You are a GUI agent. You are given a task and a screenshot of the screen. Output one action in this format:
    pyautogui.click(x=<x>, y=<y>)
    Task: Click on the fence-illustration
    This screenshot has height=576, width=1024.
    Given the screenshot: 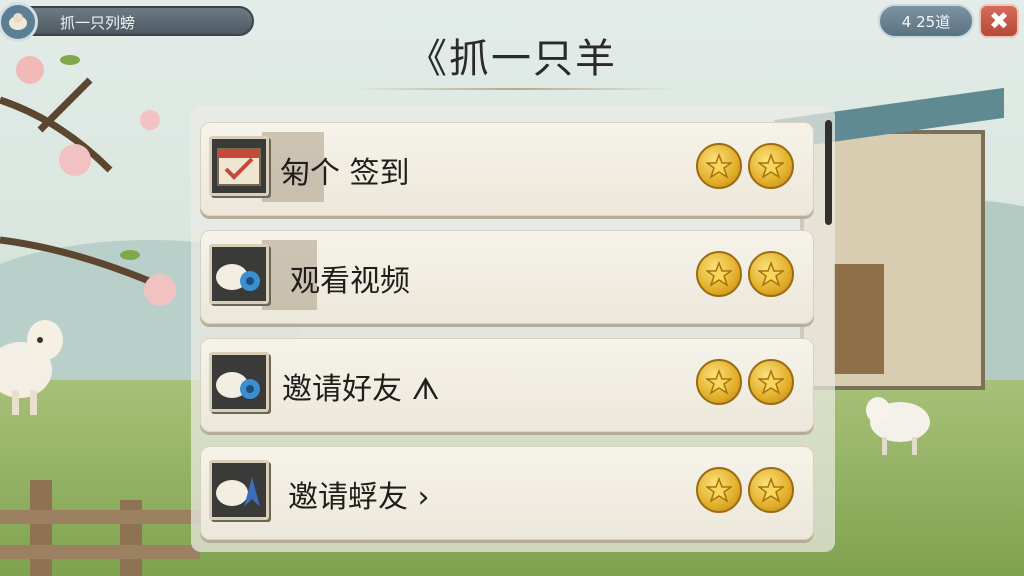 What is the action you would take?
    pyautogui.click(x=100, y=528)
    